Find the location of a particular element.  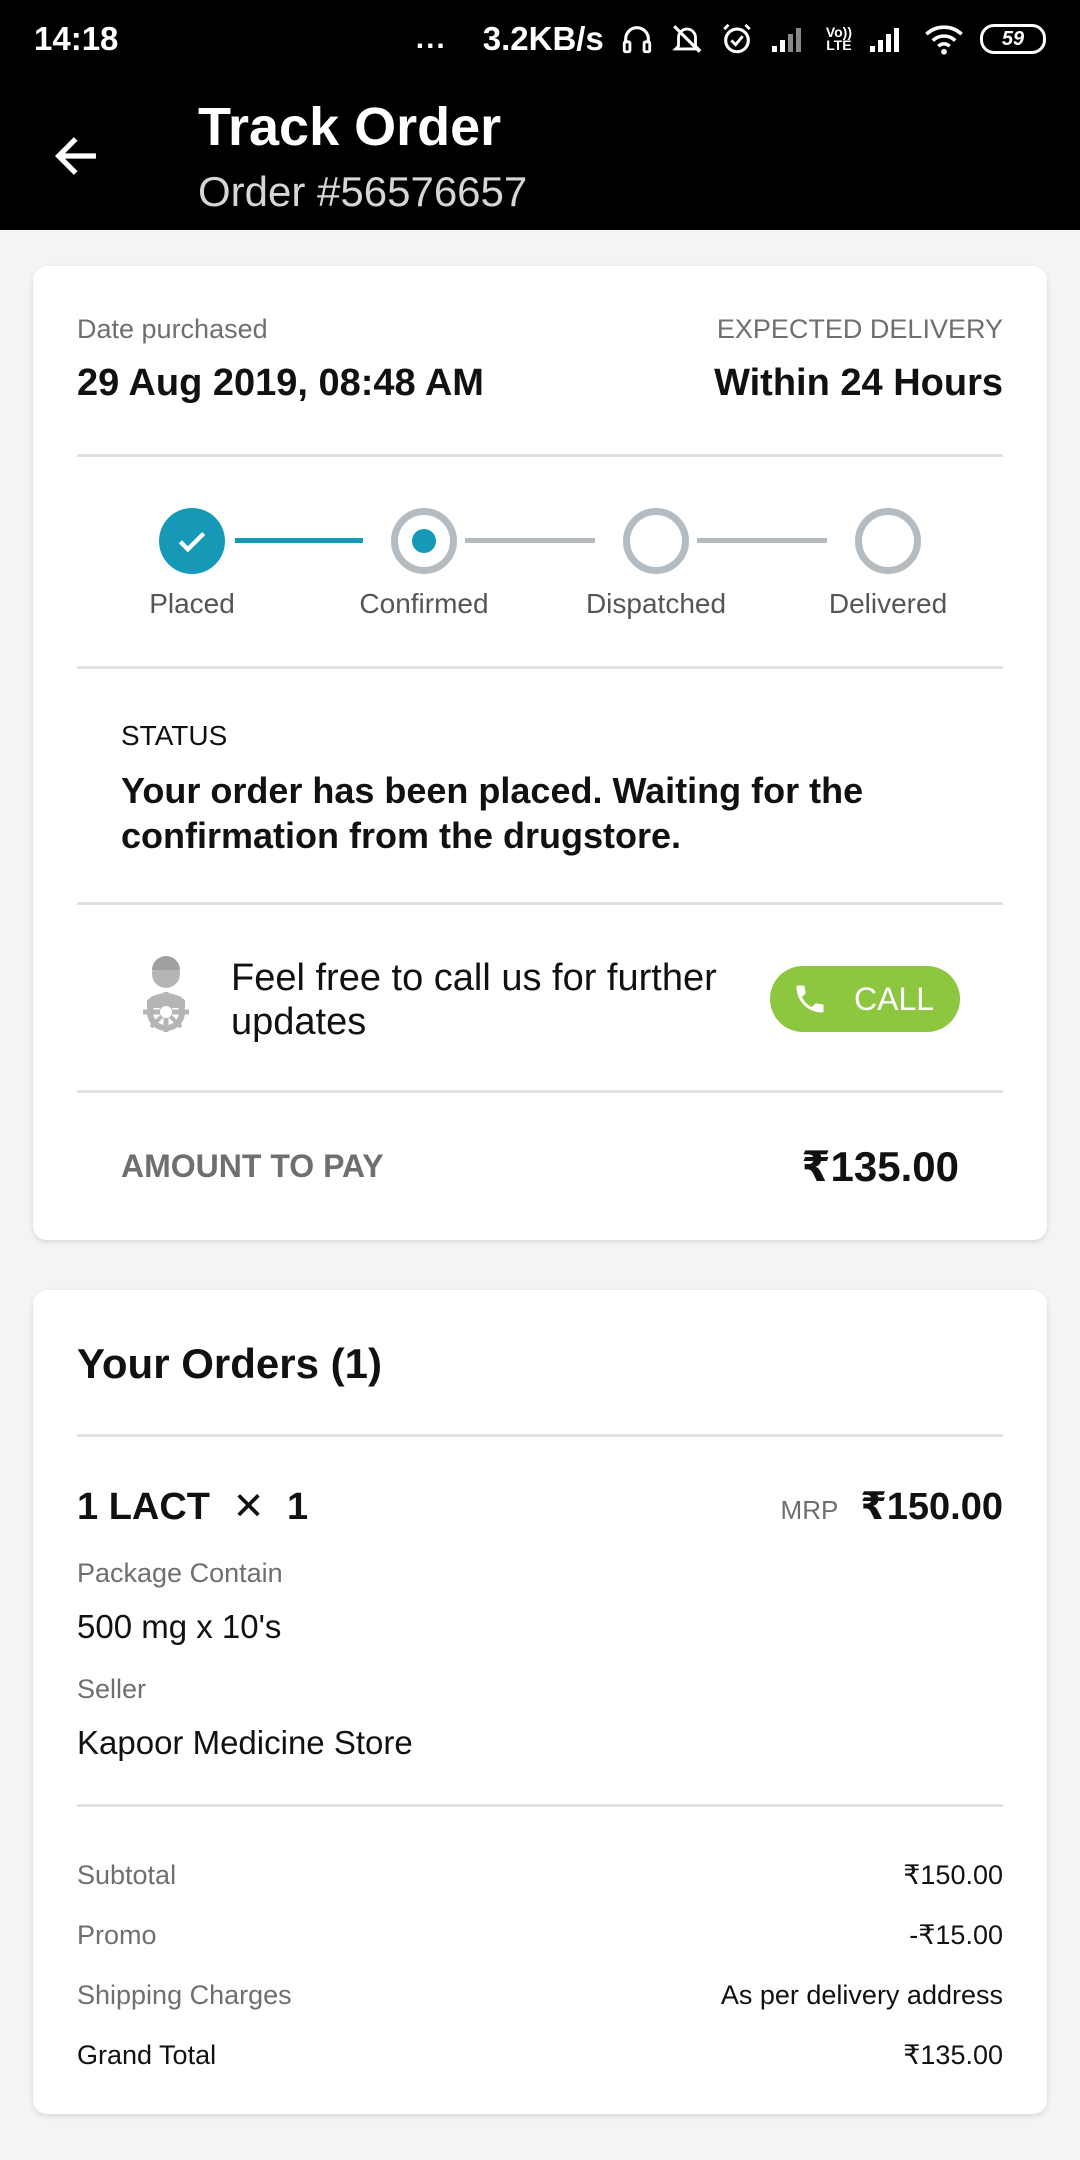

mute-icon is located at coordinates (687, 39).